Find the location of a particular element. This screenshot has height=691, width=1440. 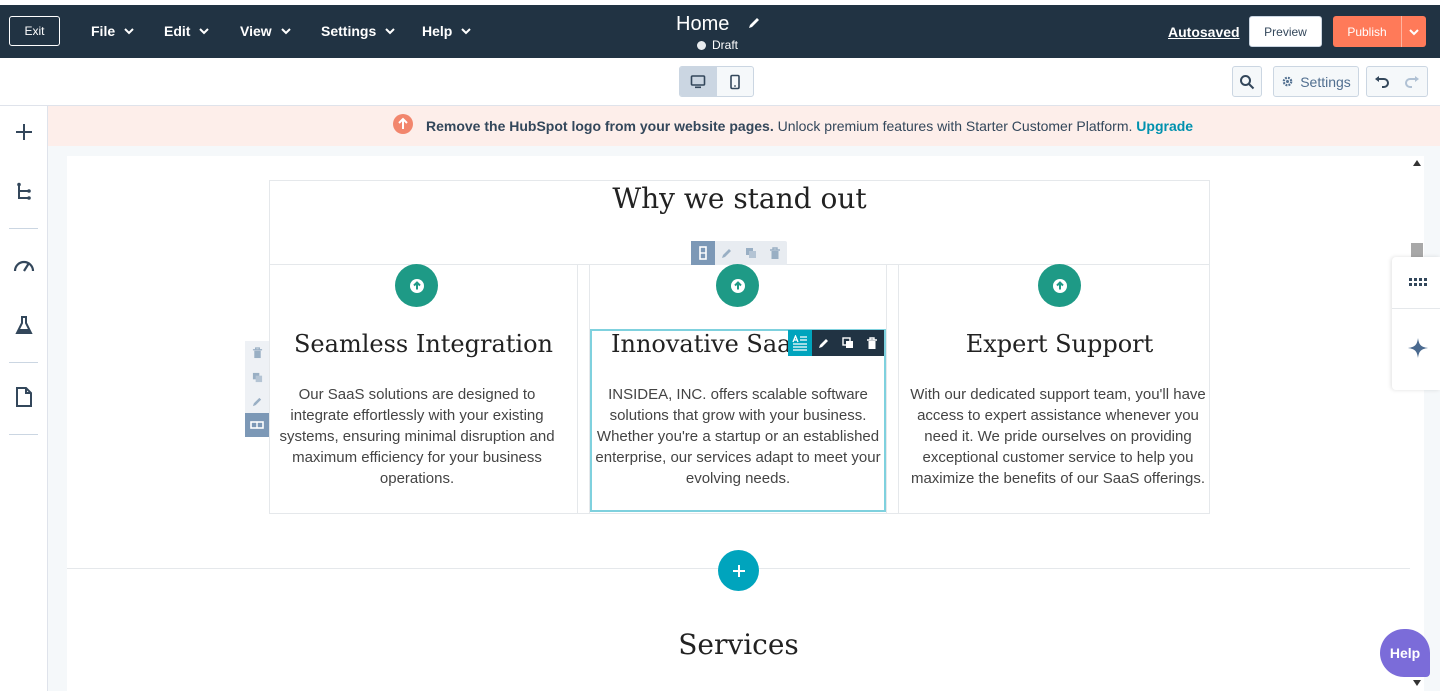

add-section-button is located at coordinates (738, 570).